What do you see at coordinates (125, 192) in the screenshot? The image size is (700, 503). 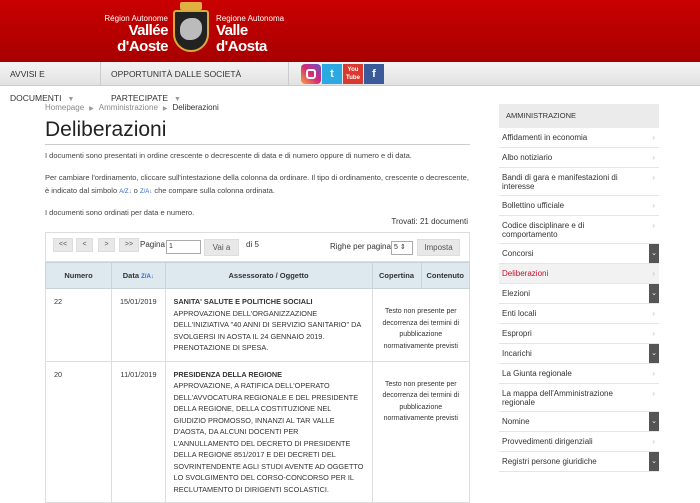 I see `sort-asc-icon: A/Z↓` at bounding box center [125, 192].